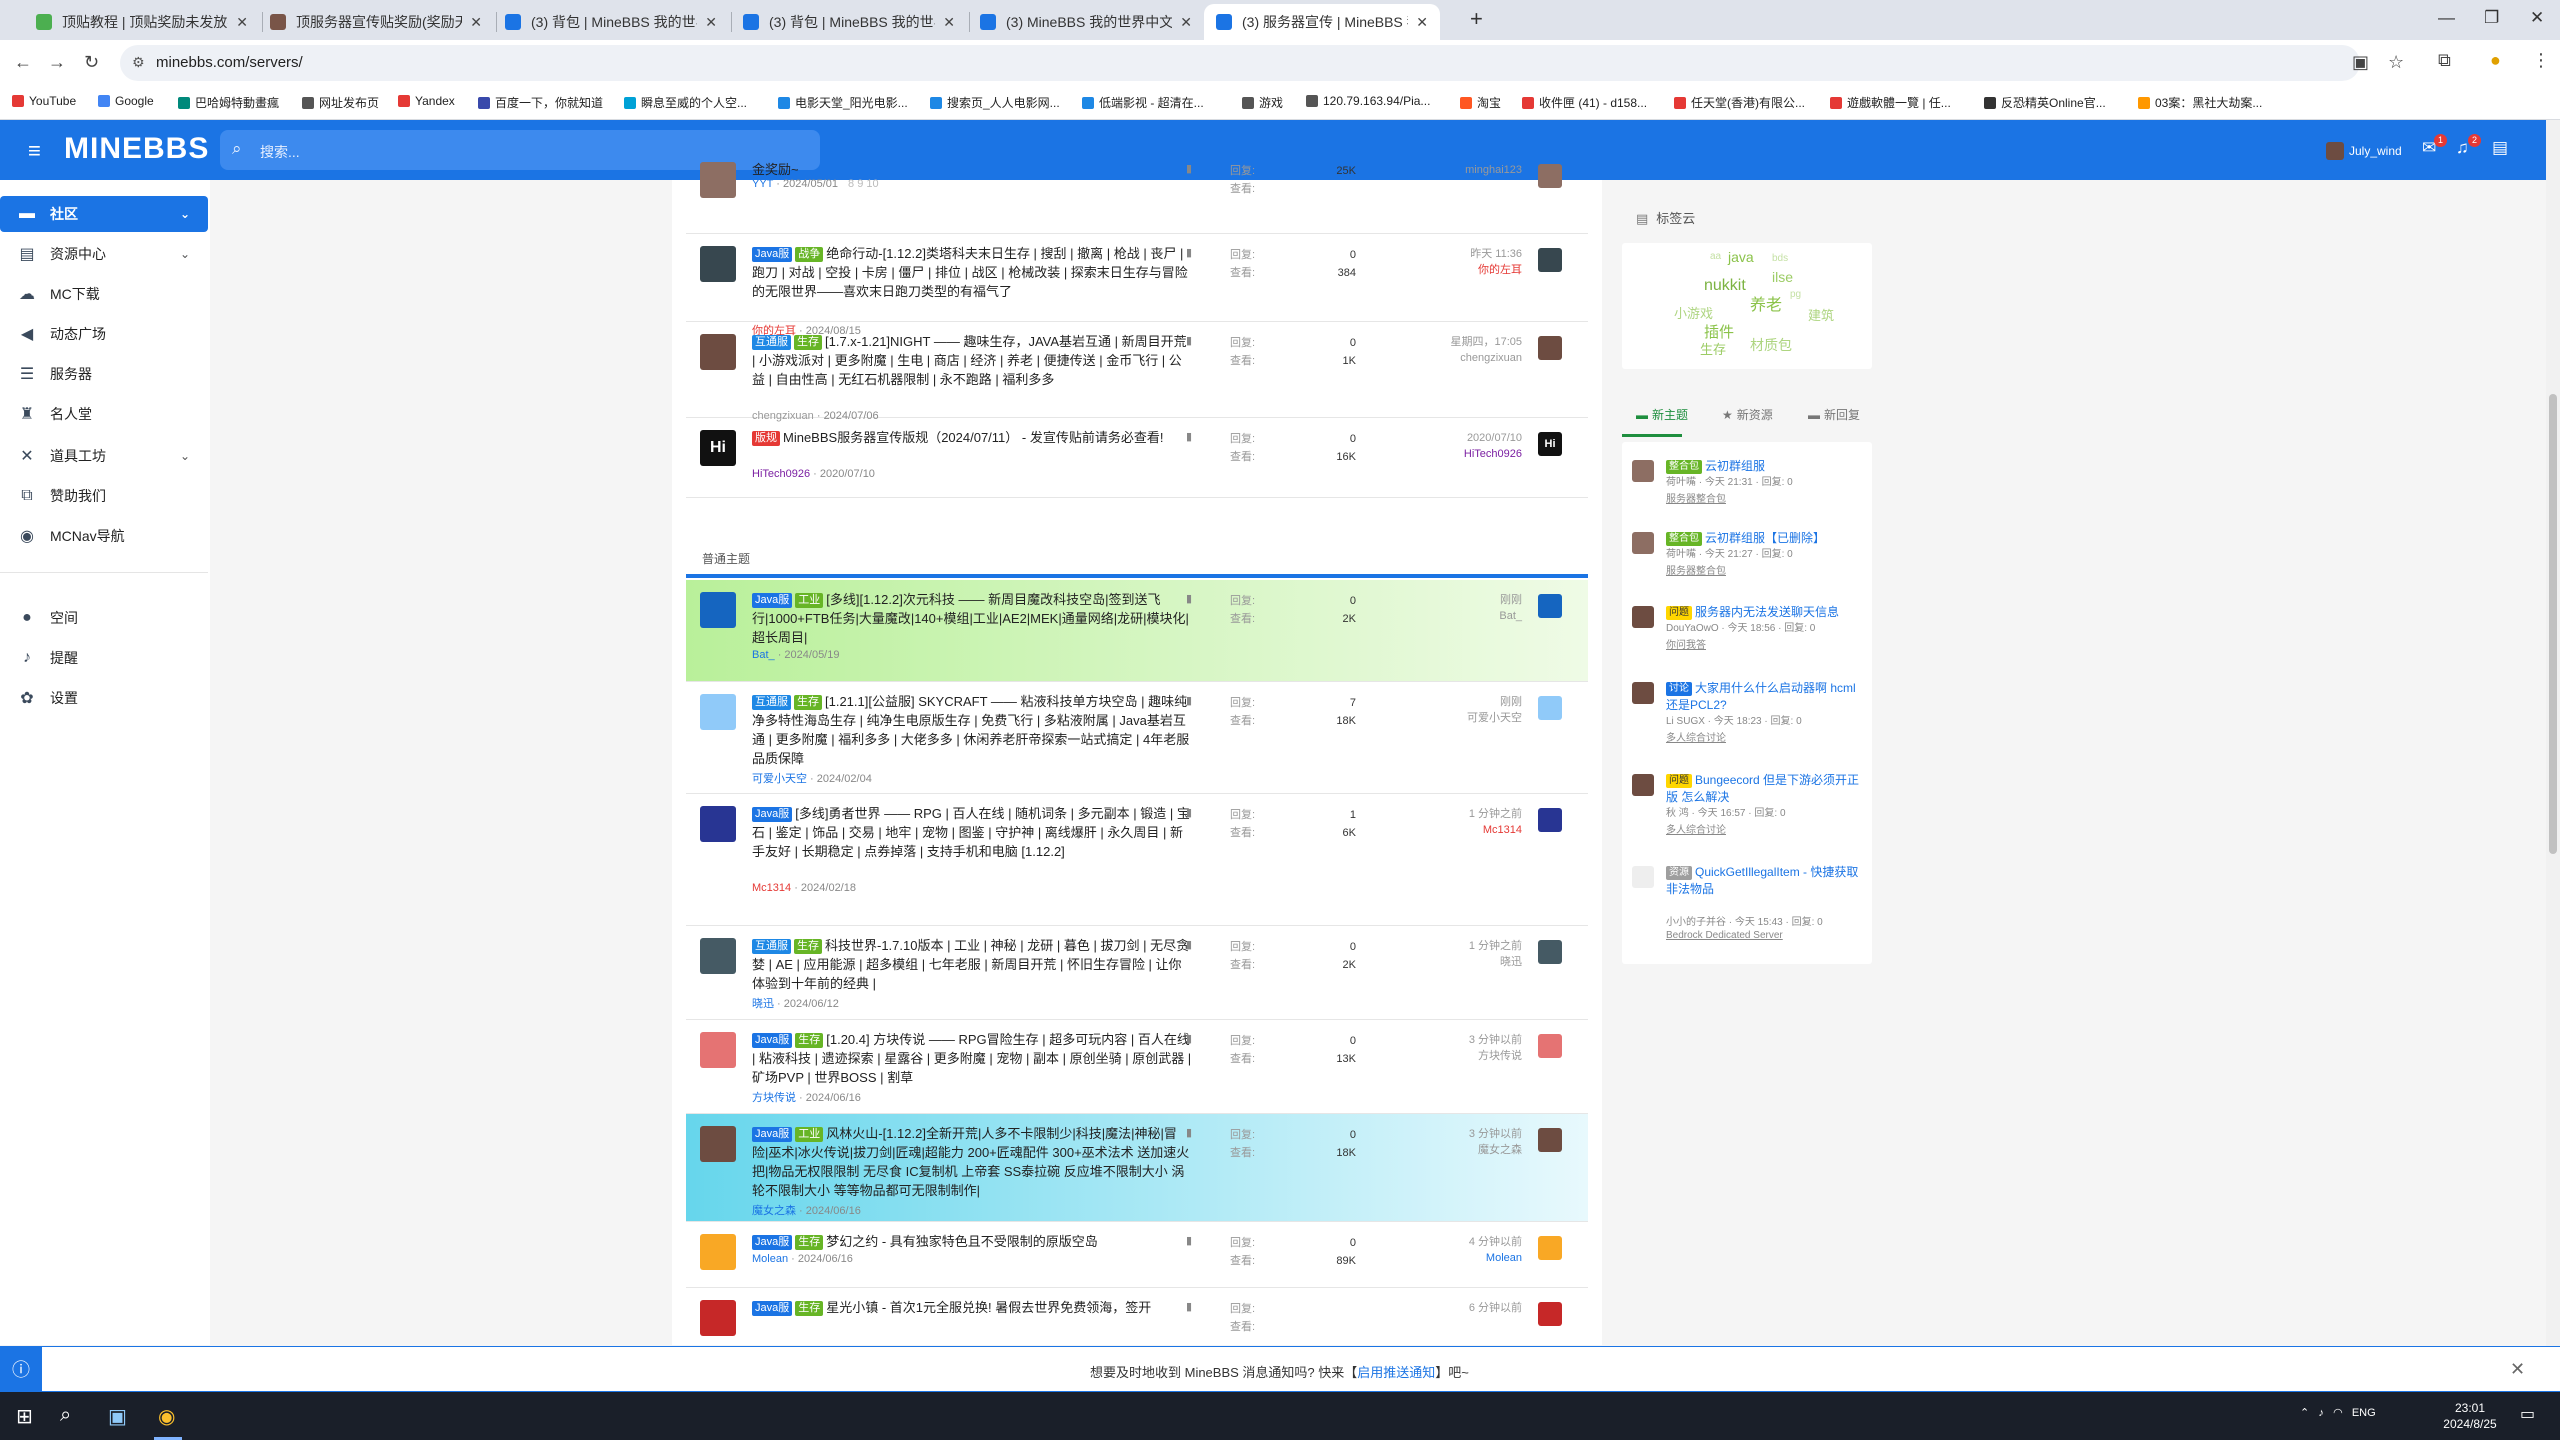 The image size is (2560, 1440). Describe the element at coordinates (1766, 538) in the screenshot. I see `new-thread-title: 整合包 云初群组服【已删除】` at that location.